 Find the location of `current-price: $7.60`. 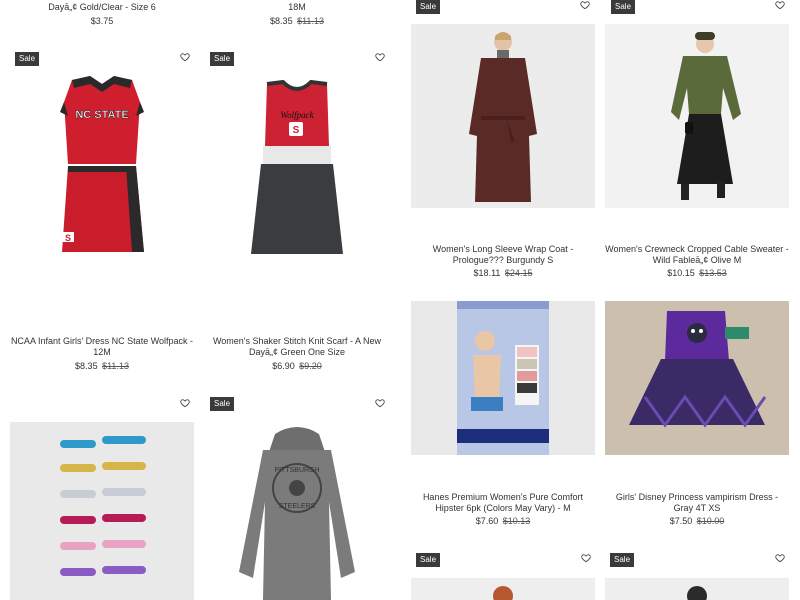

current-price: $7.60 is located at coordinates (487, 521).